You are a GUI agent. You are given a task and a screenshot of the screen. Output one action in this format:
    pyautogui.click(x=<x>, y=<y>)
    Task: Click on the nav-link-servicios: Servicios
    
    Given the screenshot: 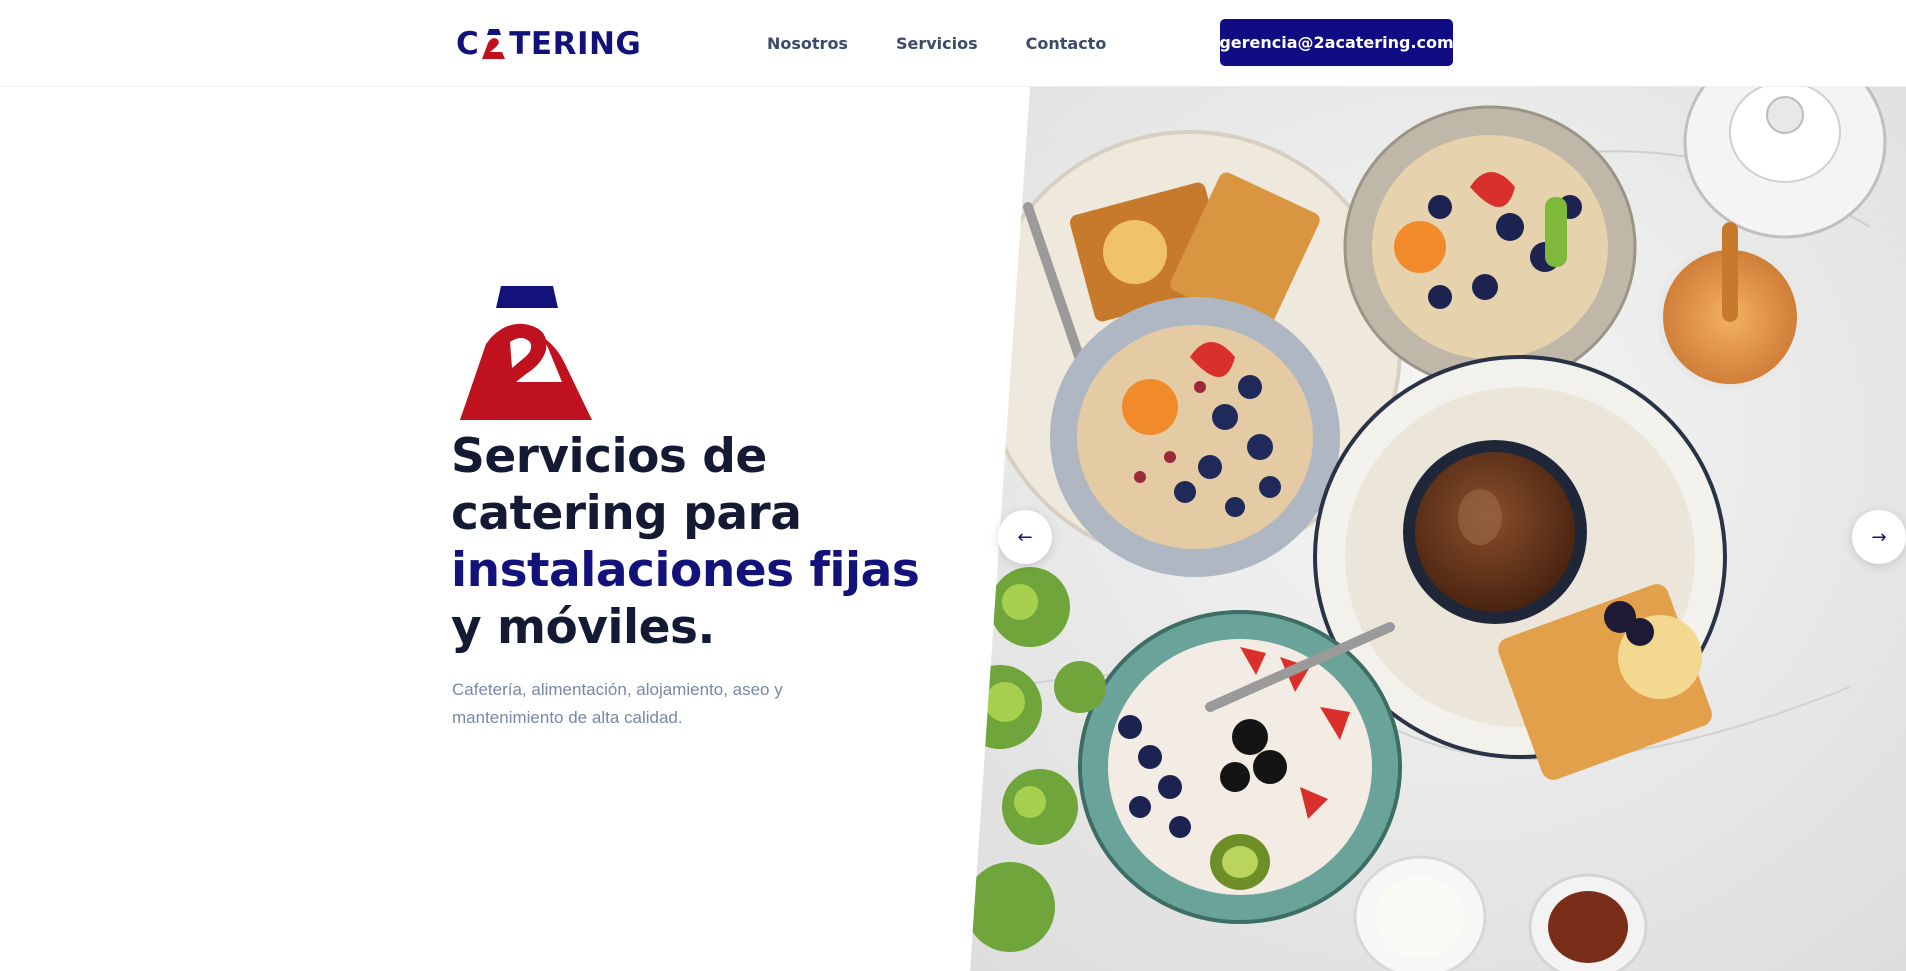 What is the action you would take?
    pyautogui.click(x=937, y=43)
    